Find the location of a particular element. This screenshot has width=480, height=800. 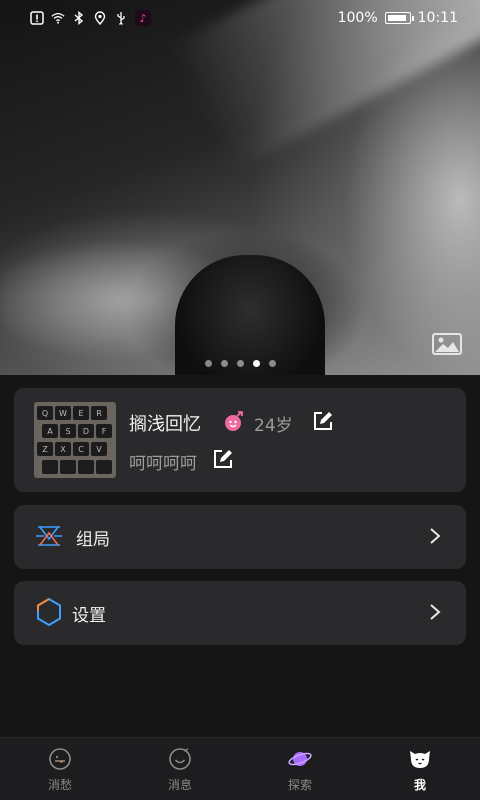

keyboard-key: A is located at coordinates (50, 431).